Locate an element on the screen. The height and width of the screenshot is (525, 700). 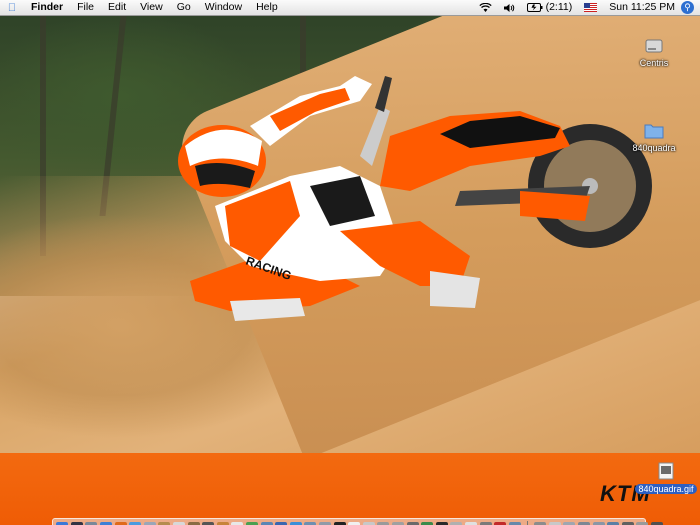
desktop-icon-840quadra: 840quadra is located at coordinates (654, 137).